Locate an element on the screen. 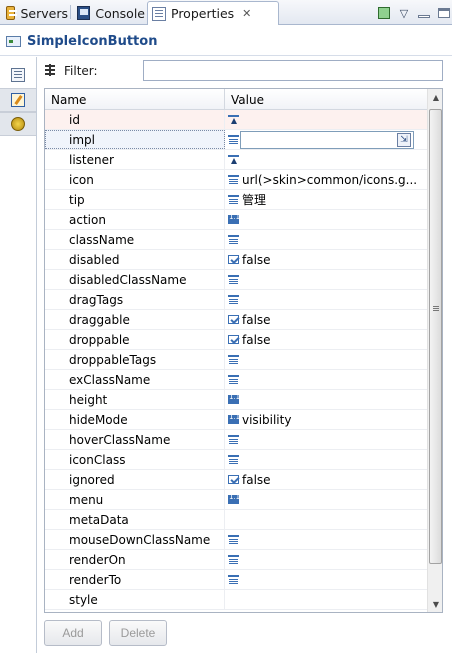 The image size is (452, 653). pin-icon is located at coordinates (384, 13).